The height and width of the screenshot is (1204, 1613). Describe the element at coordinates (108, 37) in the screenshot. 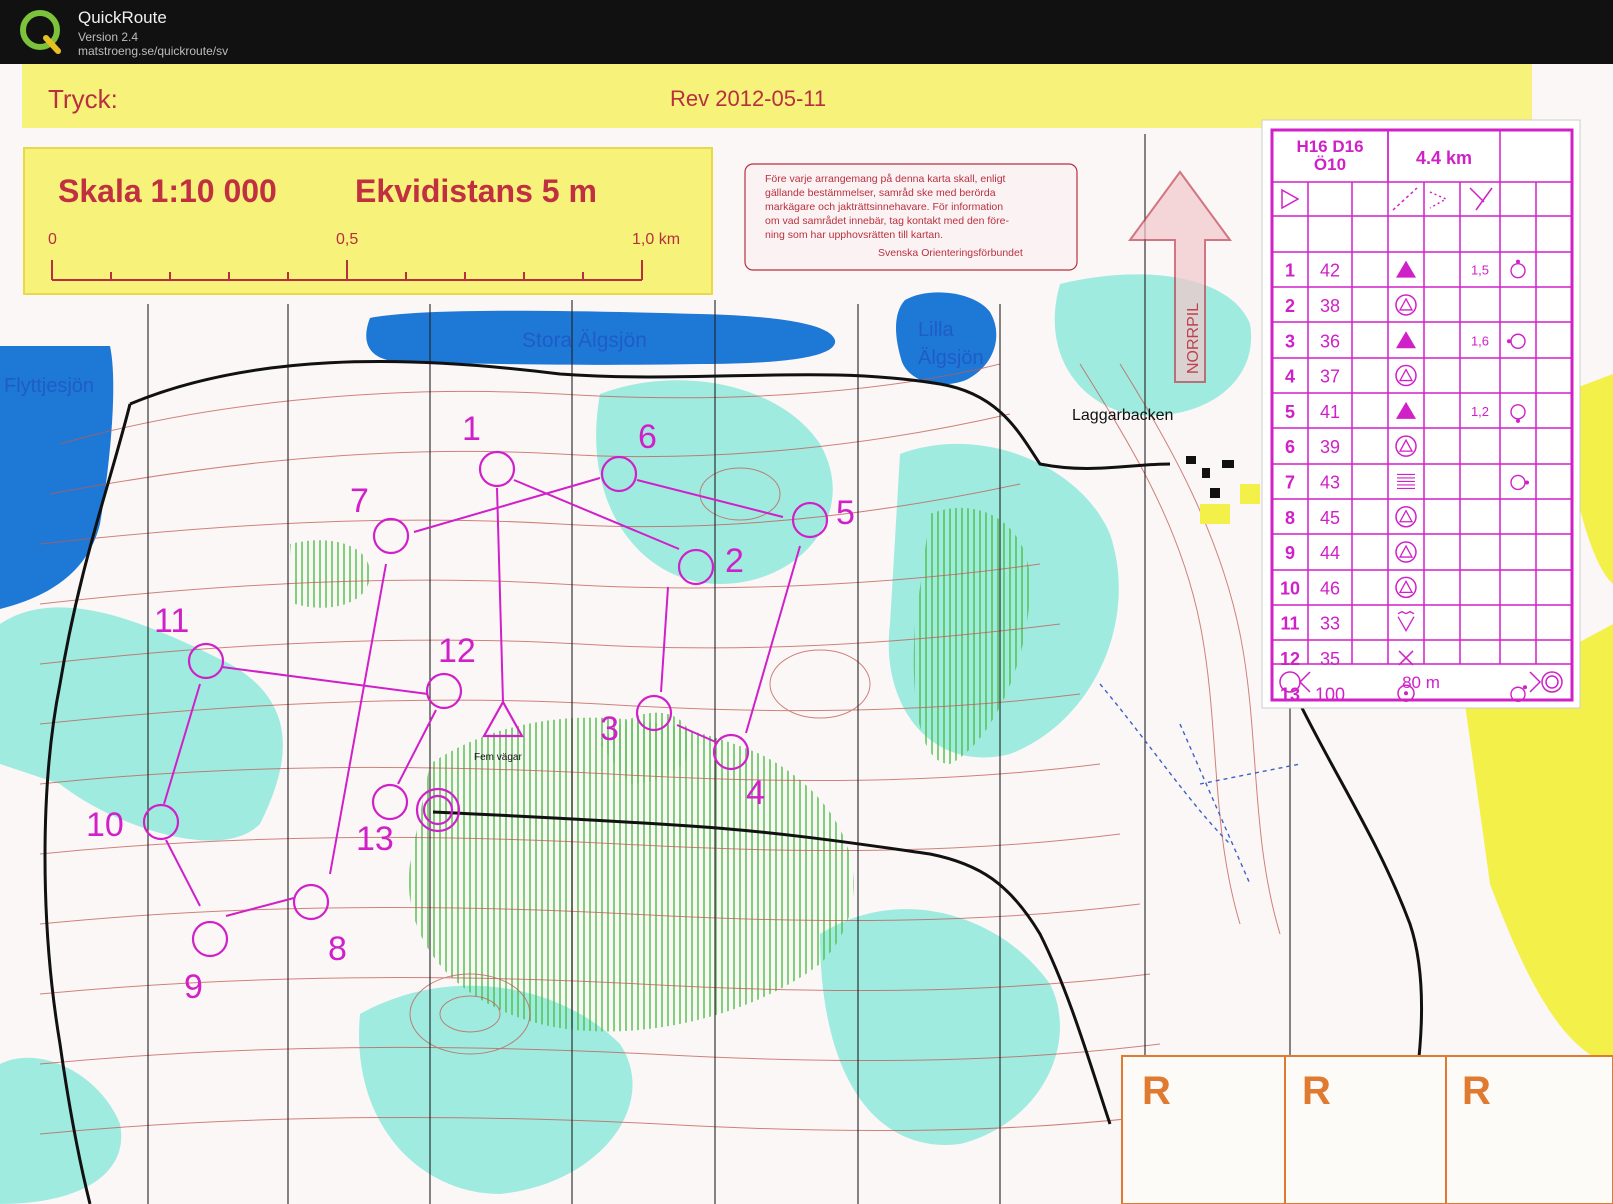

I see `app-version: Version 2.4` at that location.